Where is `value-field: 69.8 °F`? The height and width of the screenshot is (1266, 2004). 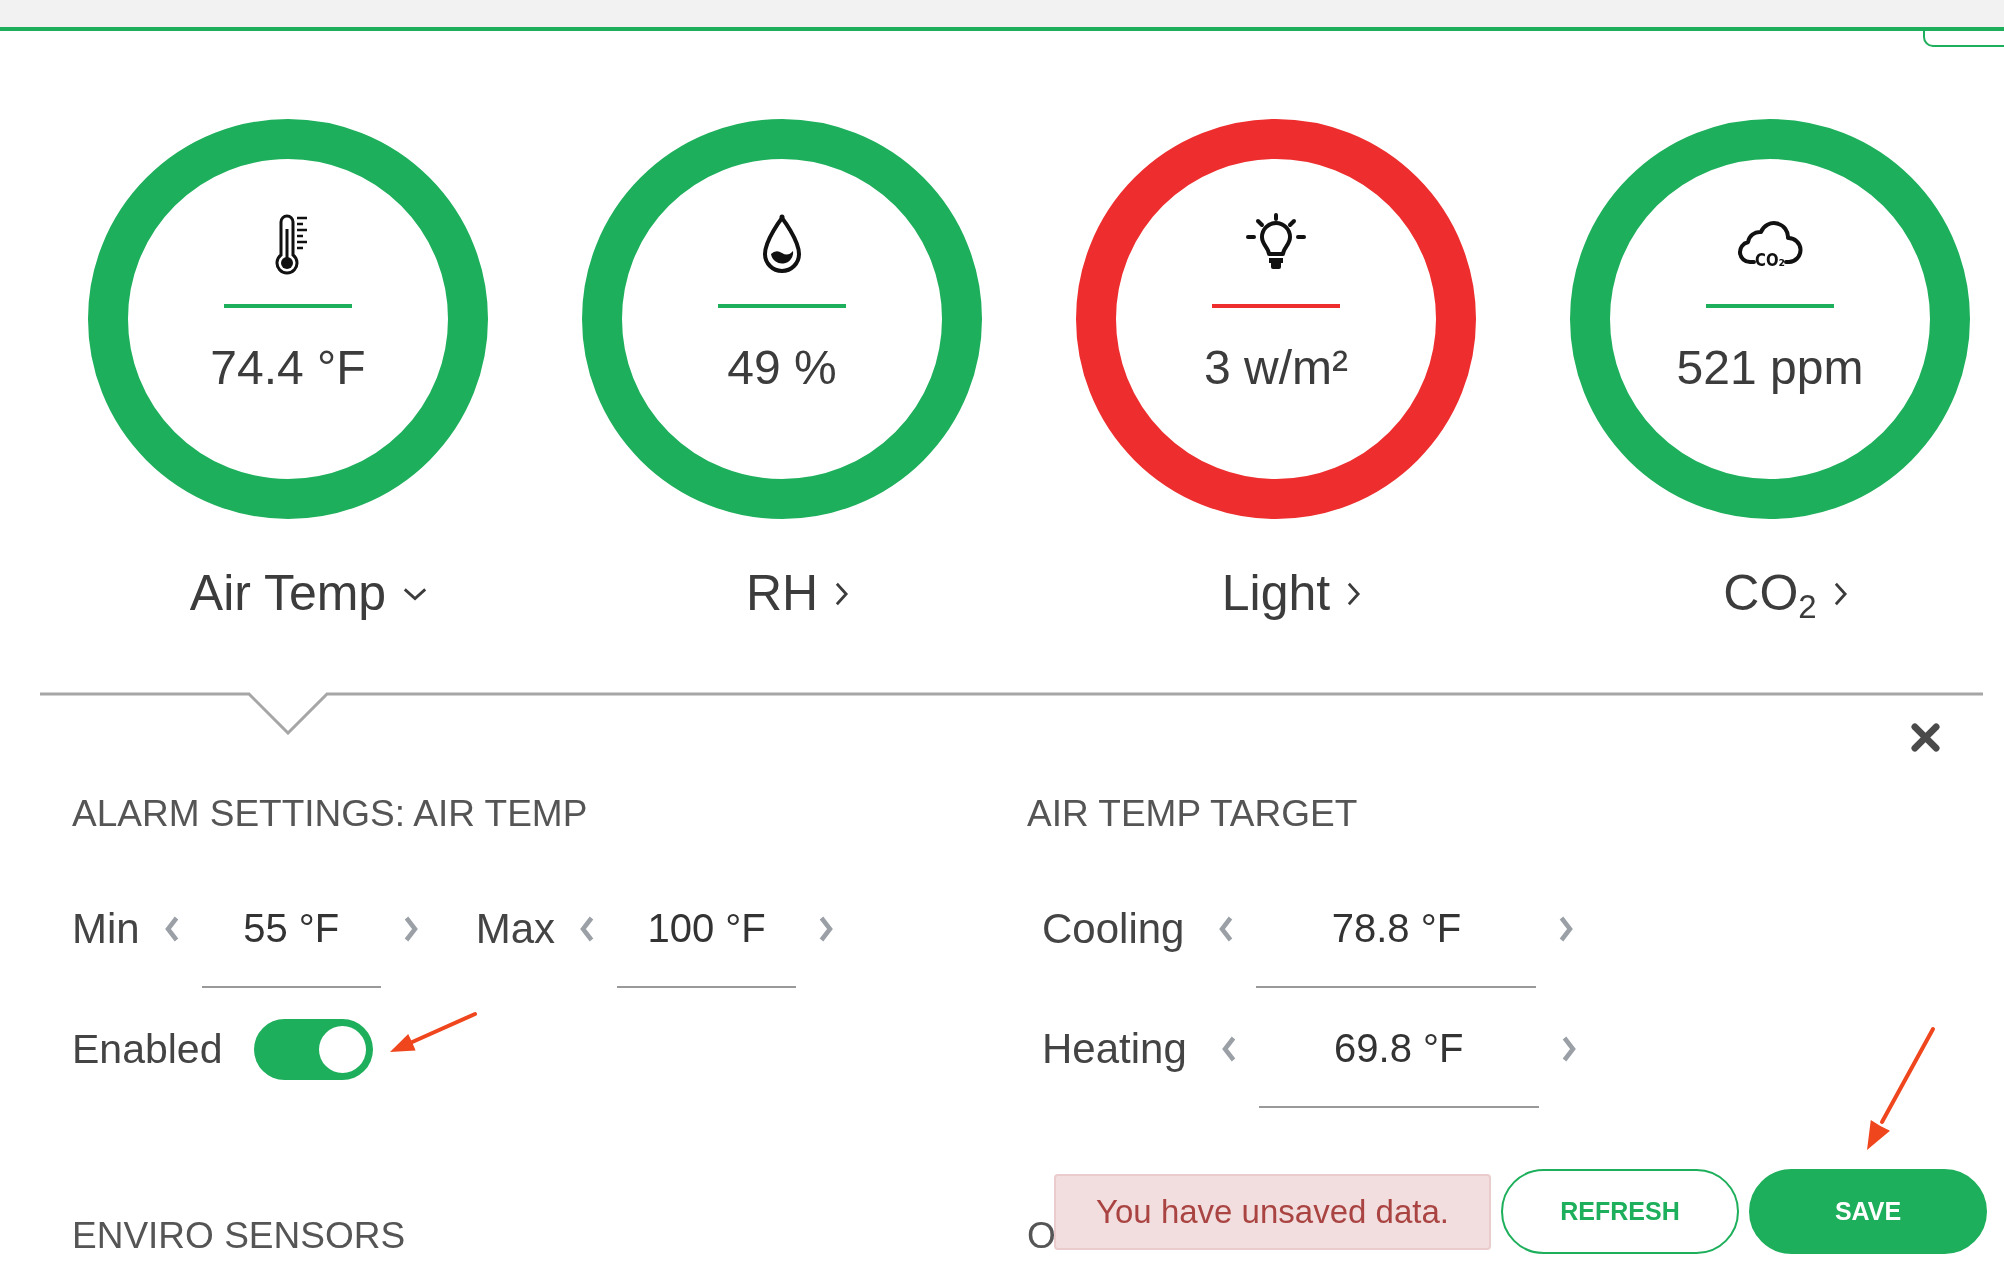 value-field: 69.8 °F is located at coordinates (1398, 1049).